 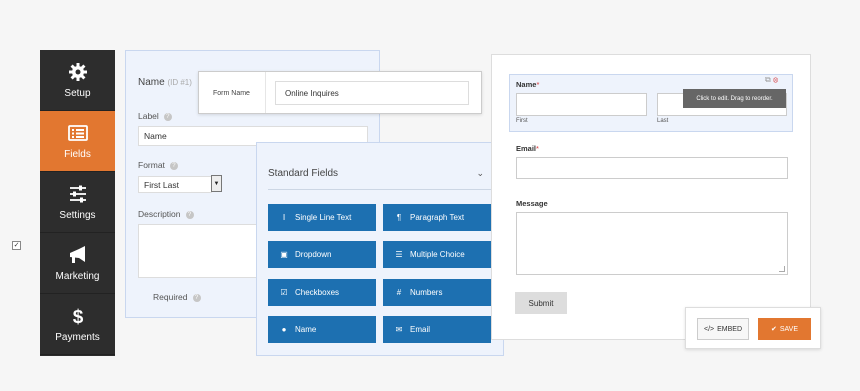 What do you see at coordinates (322, 329) in the screenshot?
I see `add-name-button: ● Name` at bounding box center [322, 329].